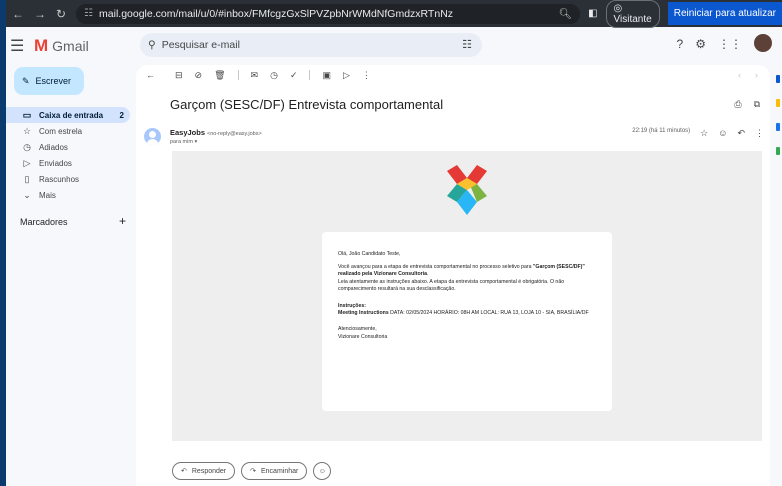  I want to click on forward-icon: →, so click(40, 14).